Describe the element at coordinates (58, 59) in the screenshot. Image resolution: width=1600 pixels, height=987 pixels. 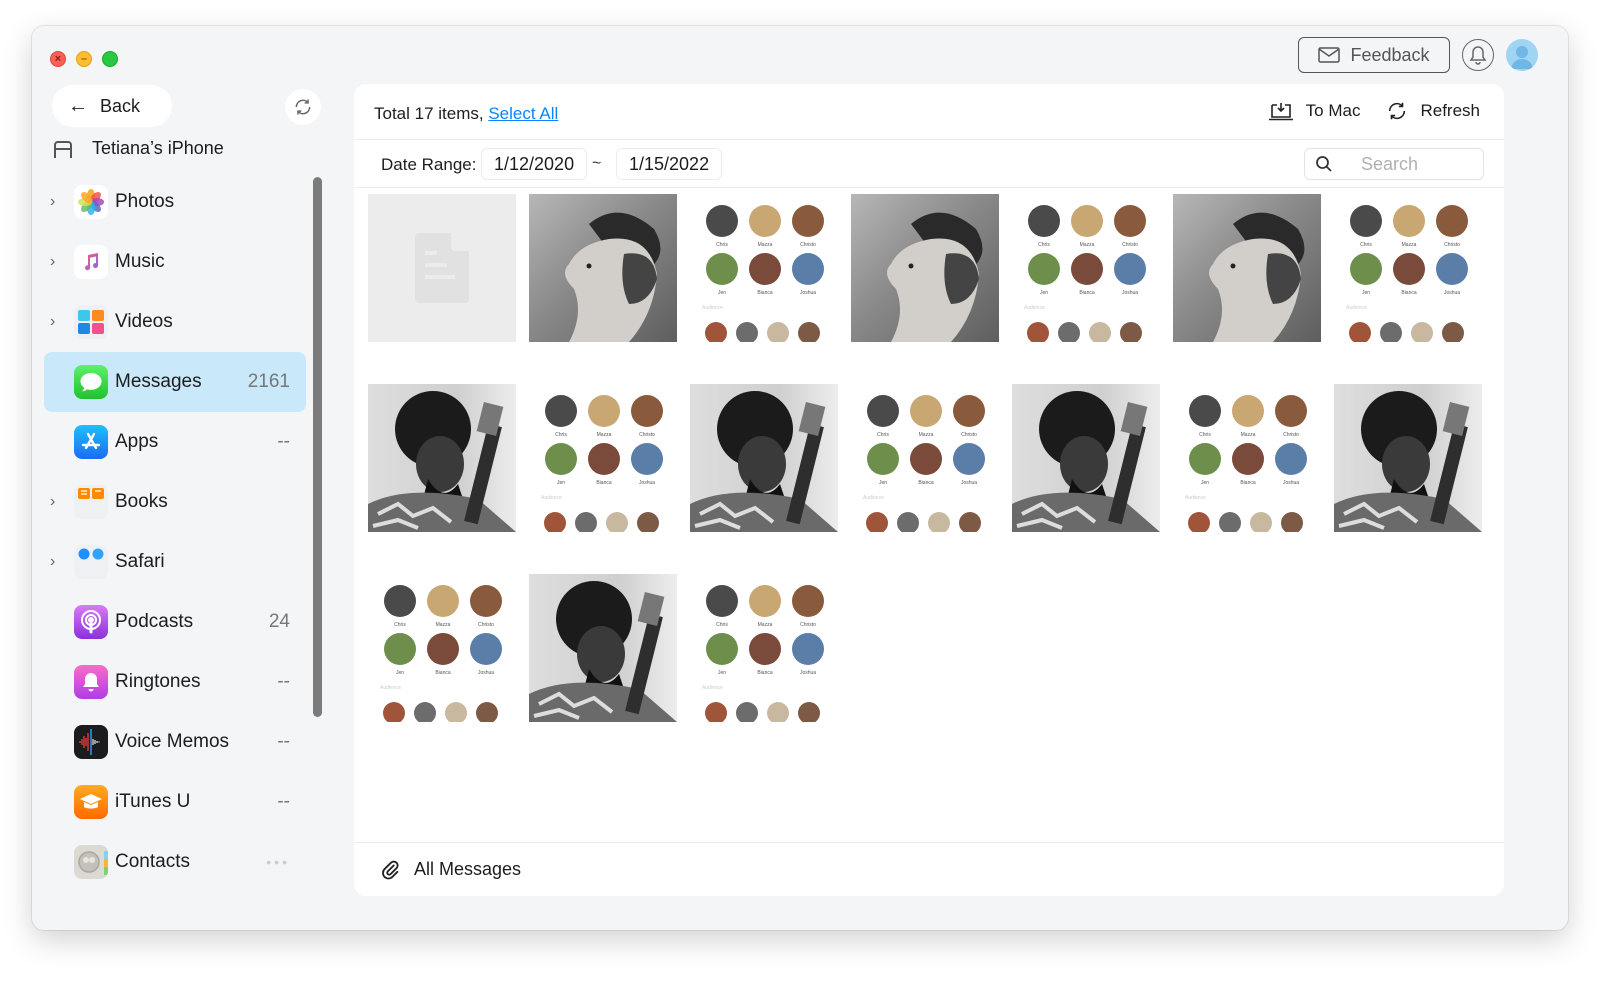
I see `close-window-button: ×` at that location.